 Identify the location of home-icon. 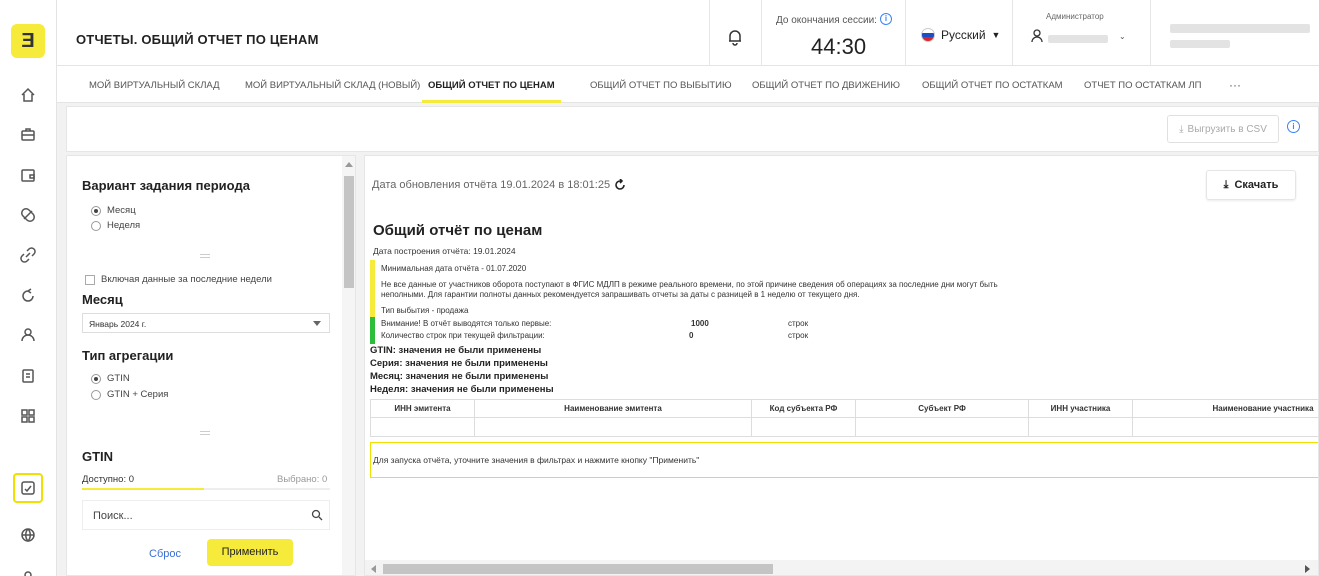
(28, 95).